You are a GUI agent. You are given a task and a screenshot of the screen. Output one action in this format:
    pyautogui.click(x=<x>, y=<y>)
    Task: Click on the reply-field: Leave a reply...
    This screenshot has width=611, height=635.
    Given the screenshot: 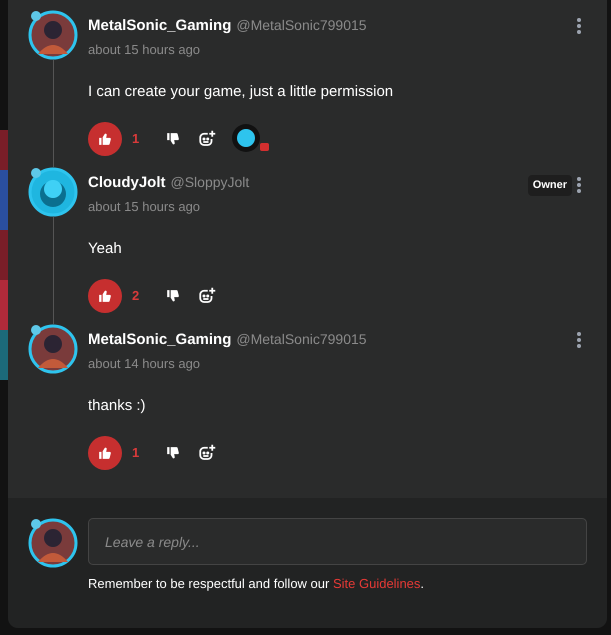 What is the action you would take?
    pyautogui.click(x=337, y=541)
    